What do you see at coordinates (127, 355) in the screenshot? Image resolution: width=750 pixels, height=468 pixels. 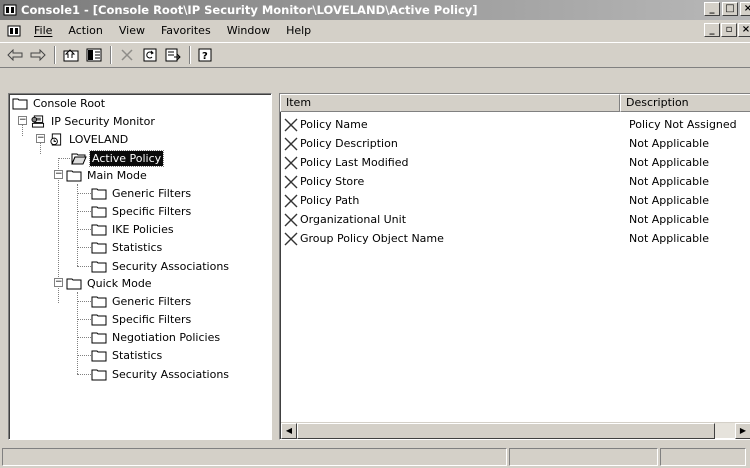 I see `tree-node-quick-statistics: Statistics` at bounding box center [127, 355].